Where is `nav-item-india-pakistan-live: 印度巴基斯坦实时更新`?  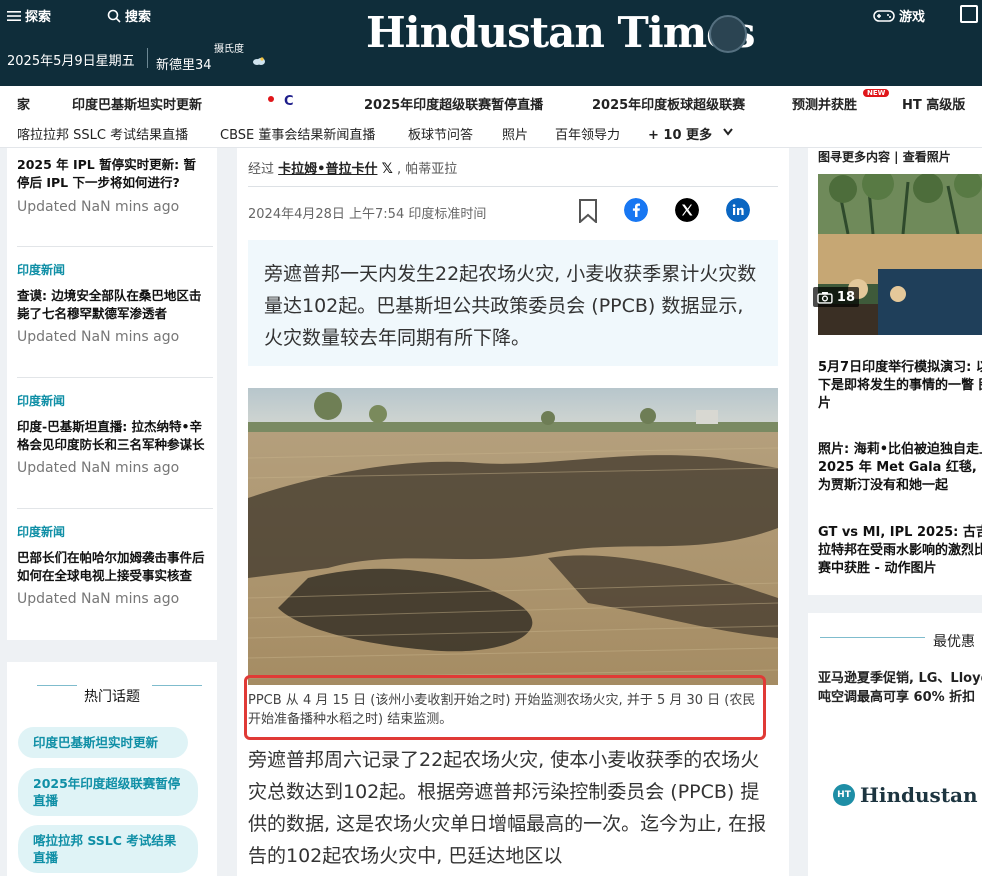
nav-item-india-pakistan-live: 印度巴基斯坦实时更新 is located at coordinates (137, 103).